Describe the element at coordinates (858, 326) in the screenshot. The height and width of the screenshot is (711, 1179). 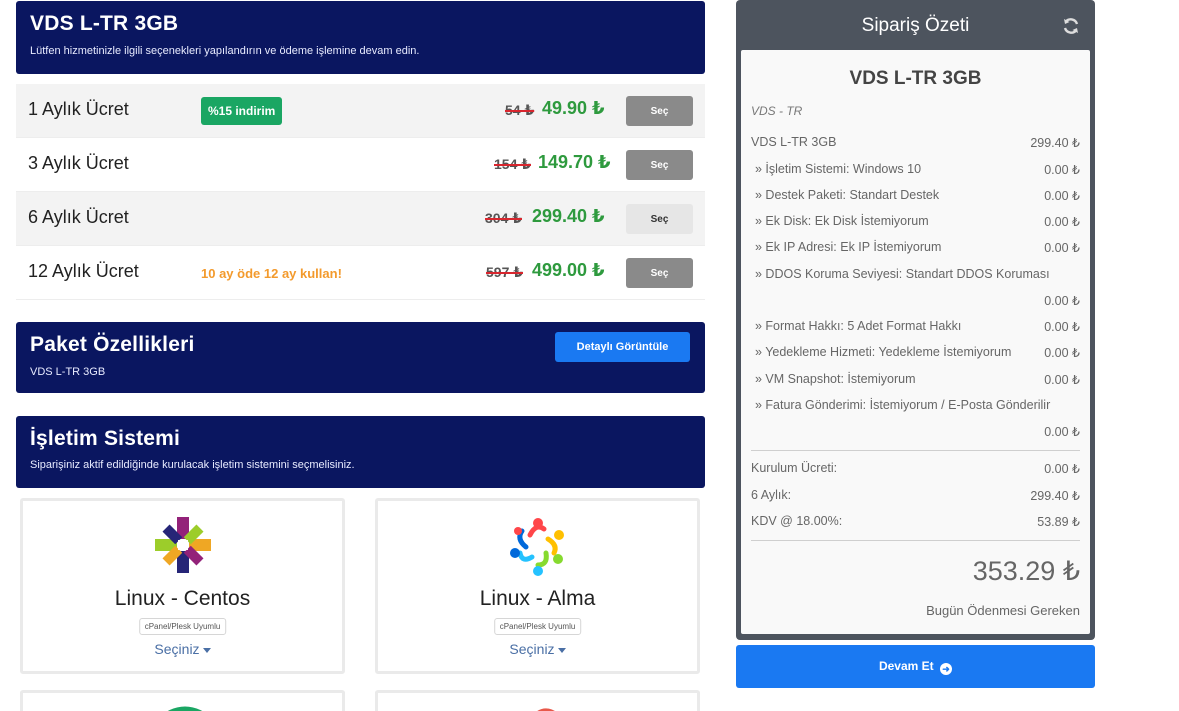
I see `line-label: » Format Hakkı: 5 Adet Format Hakkı` at that location.